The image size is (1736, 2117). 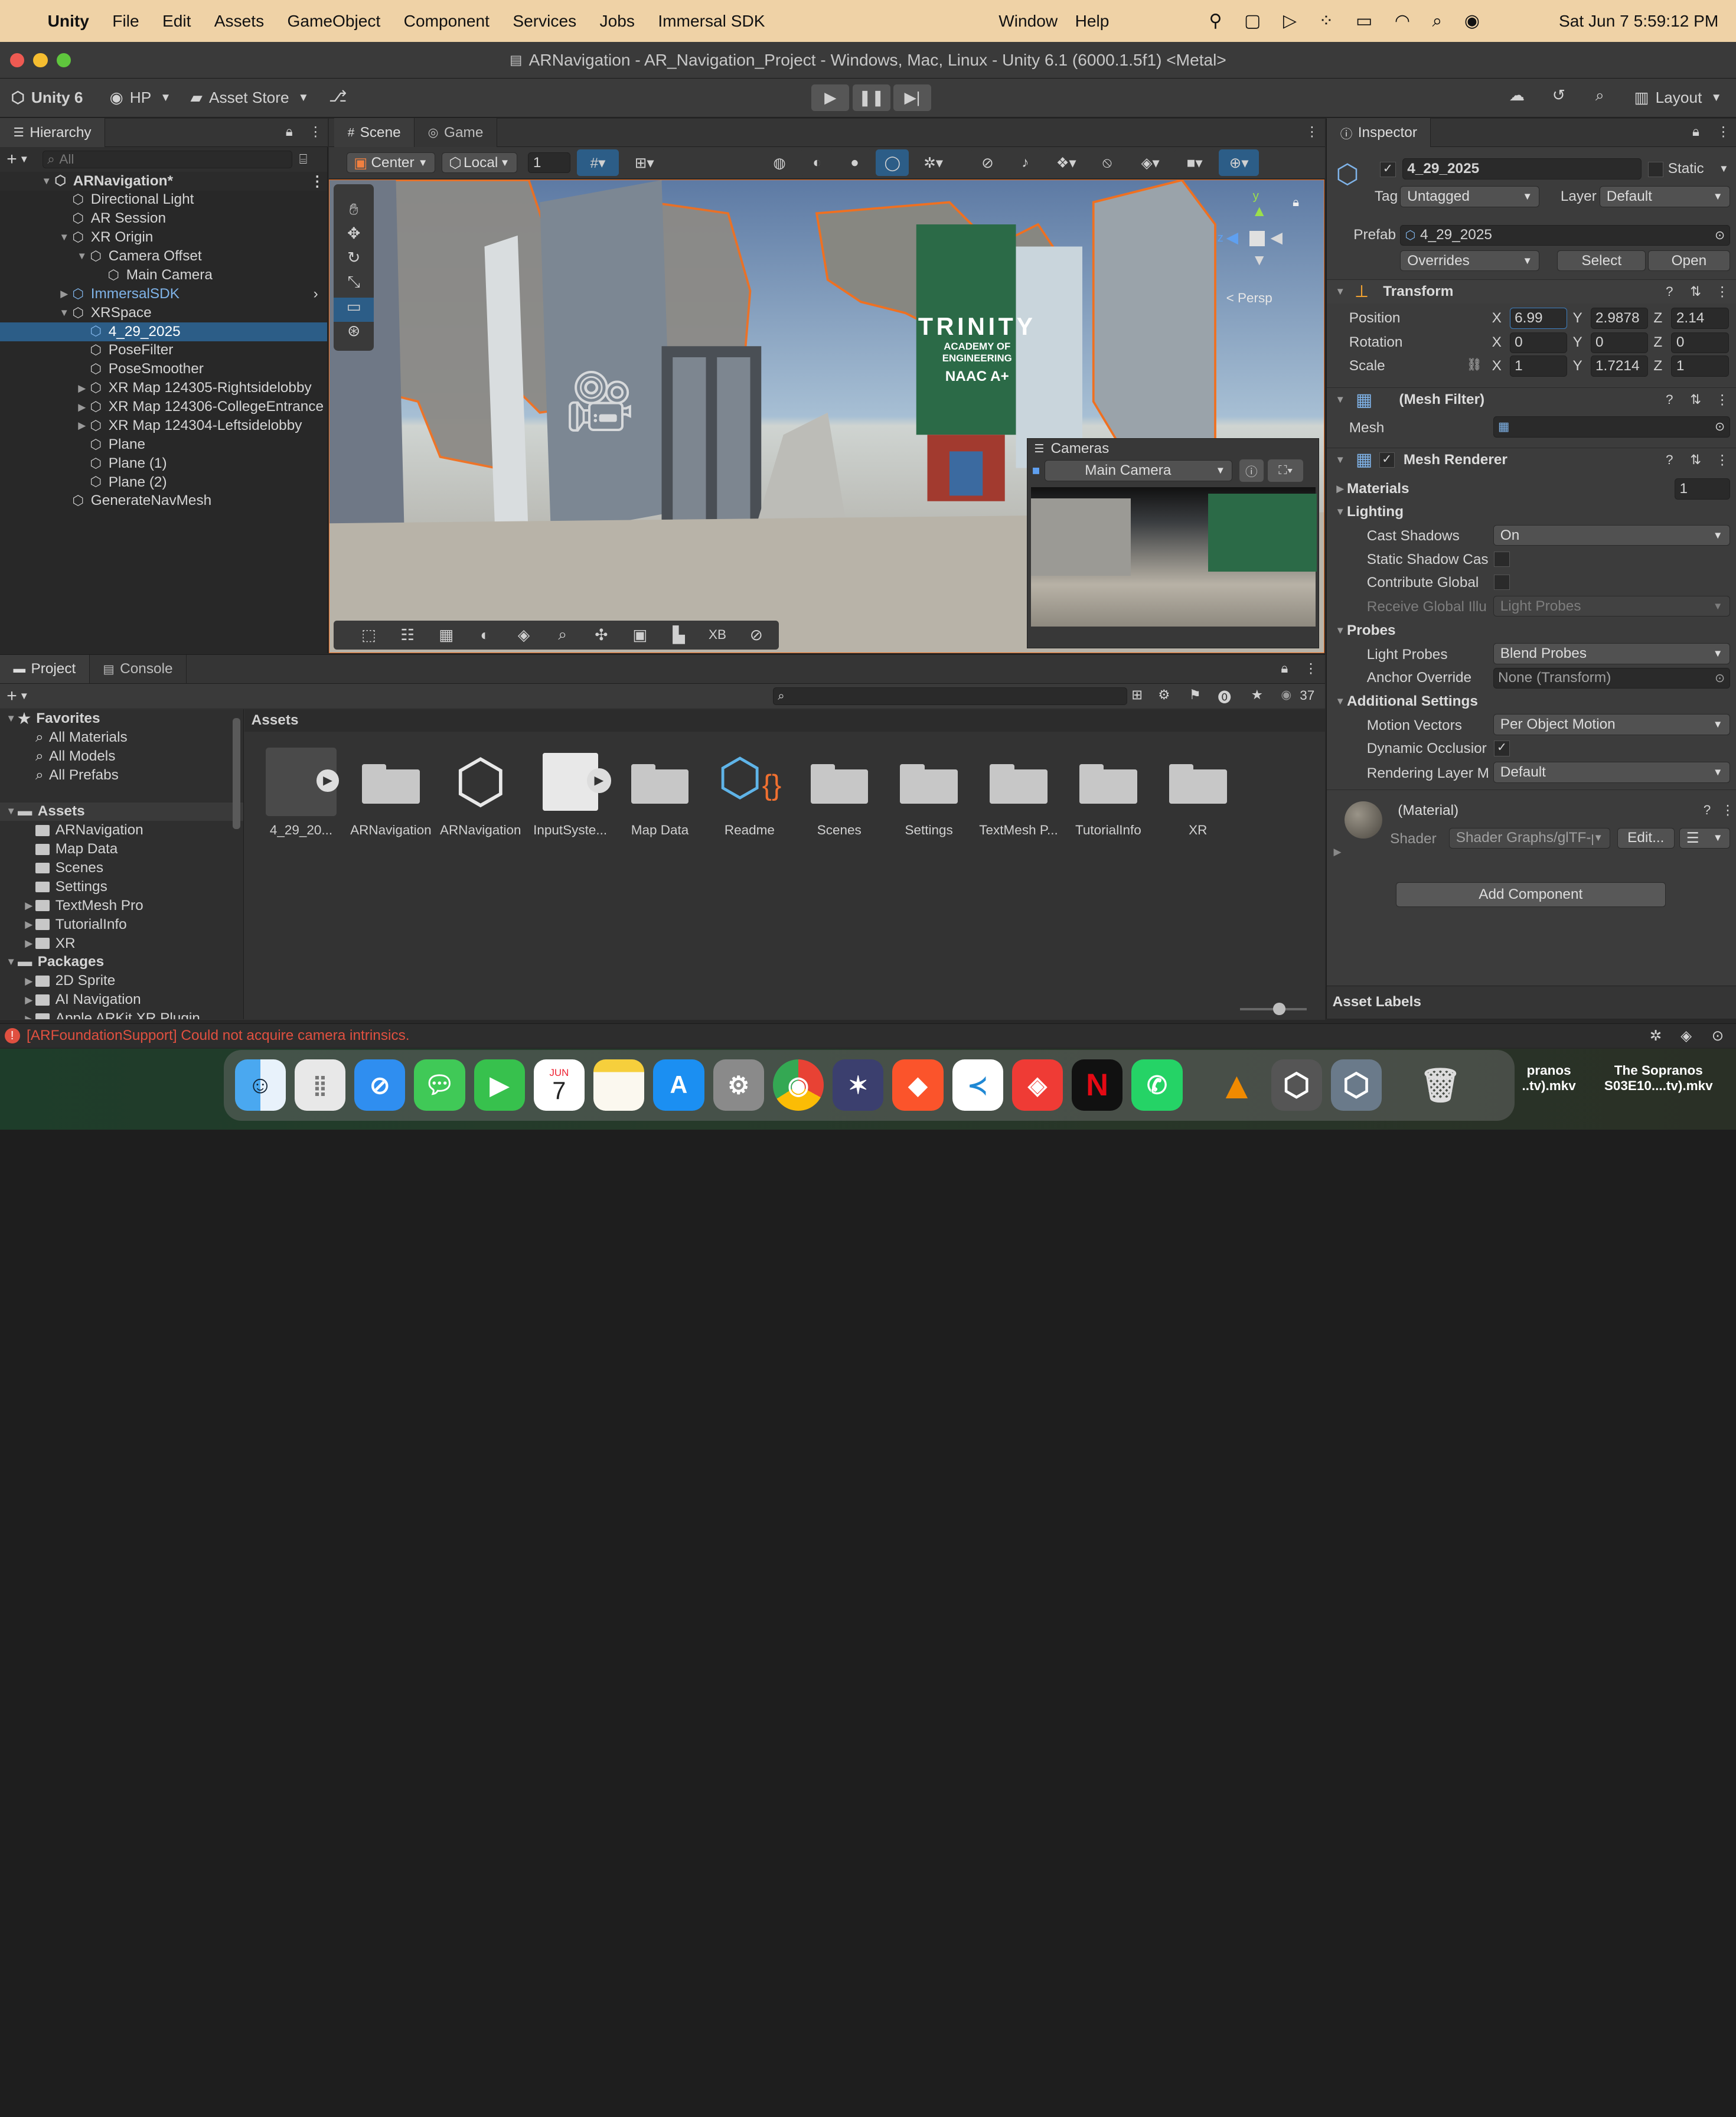 What do you see at coordinates (549, 163) in the screenshot?
I see `grid-size-input: 1` at bounding box center [549, 163].